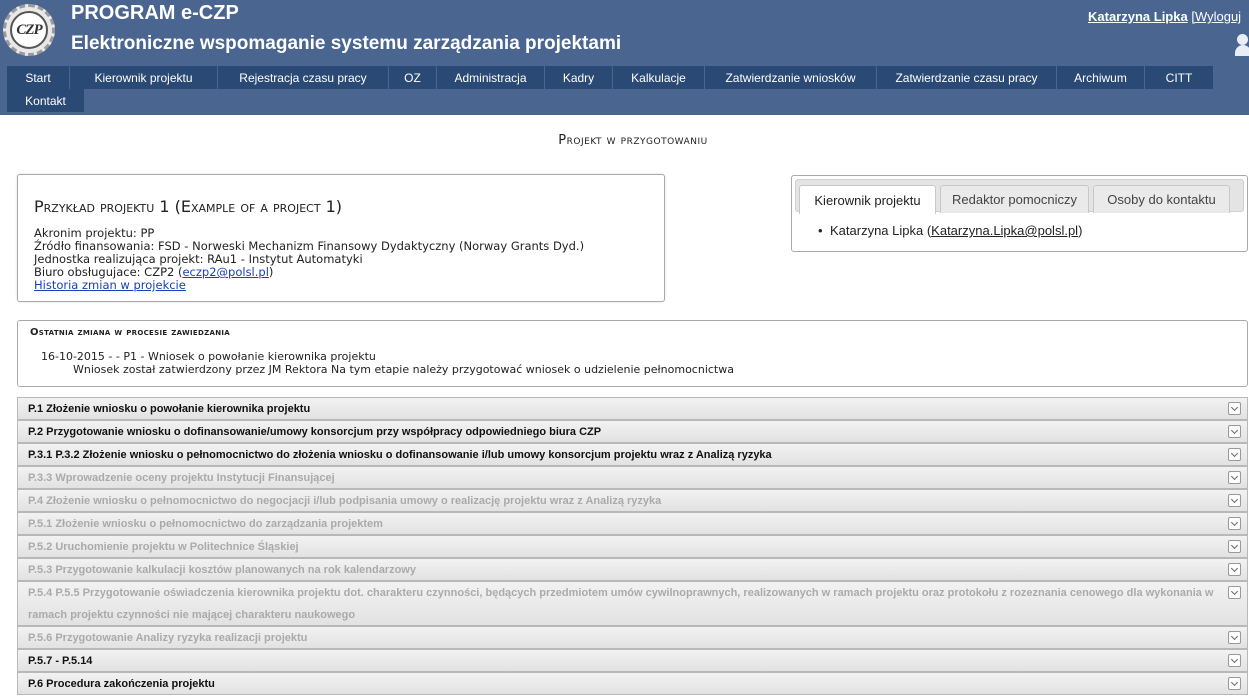  I want to click on tab-kierownik-projektu: Kierownik projektu, so click(867, 199).